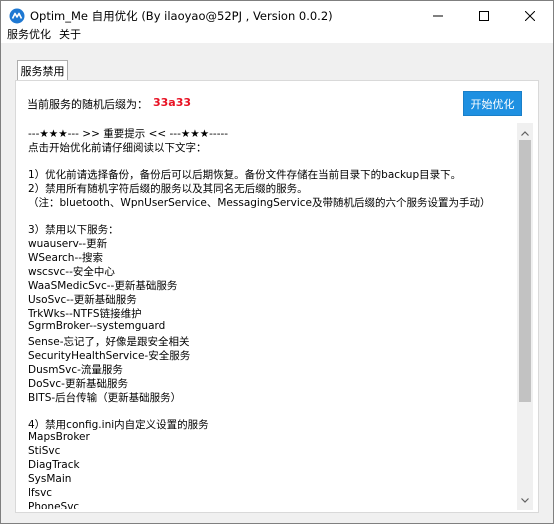 Image resolution: width=554 pixels, height=524 pixels. I want to click on notice-line: SecurityHealthService-安全服务, so click(109, 356).